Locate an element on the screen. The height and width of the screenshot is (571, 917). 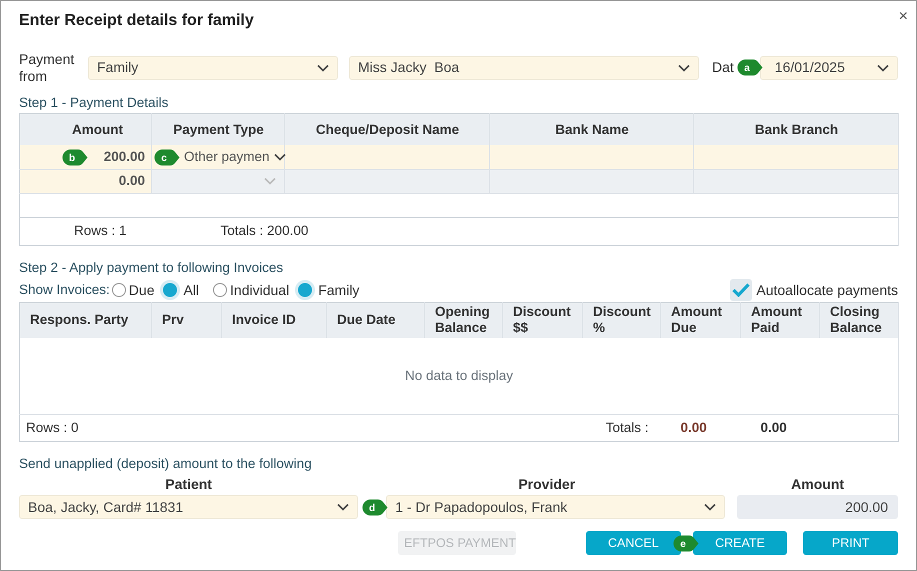
totals-label: Totals : is located at coordinates (627, 427).